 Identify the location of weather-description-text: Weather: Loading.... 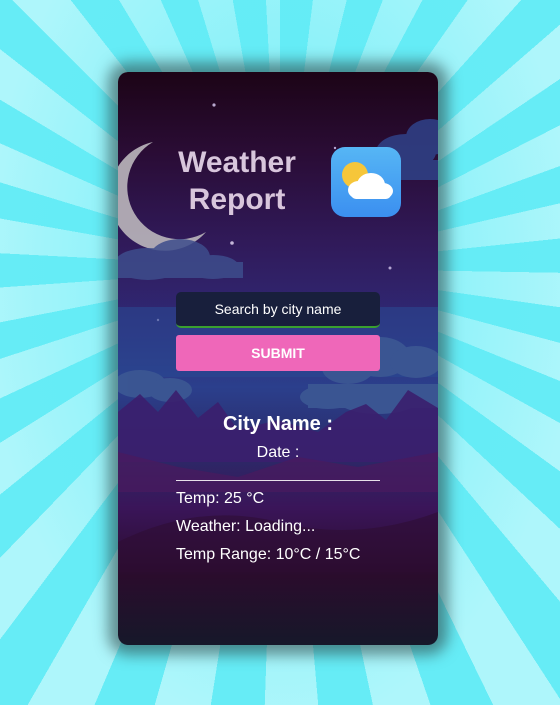
(246, 526).